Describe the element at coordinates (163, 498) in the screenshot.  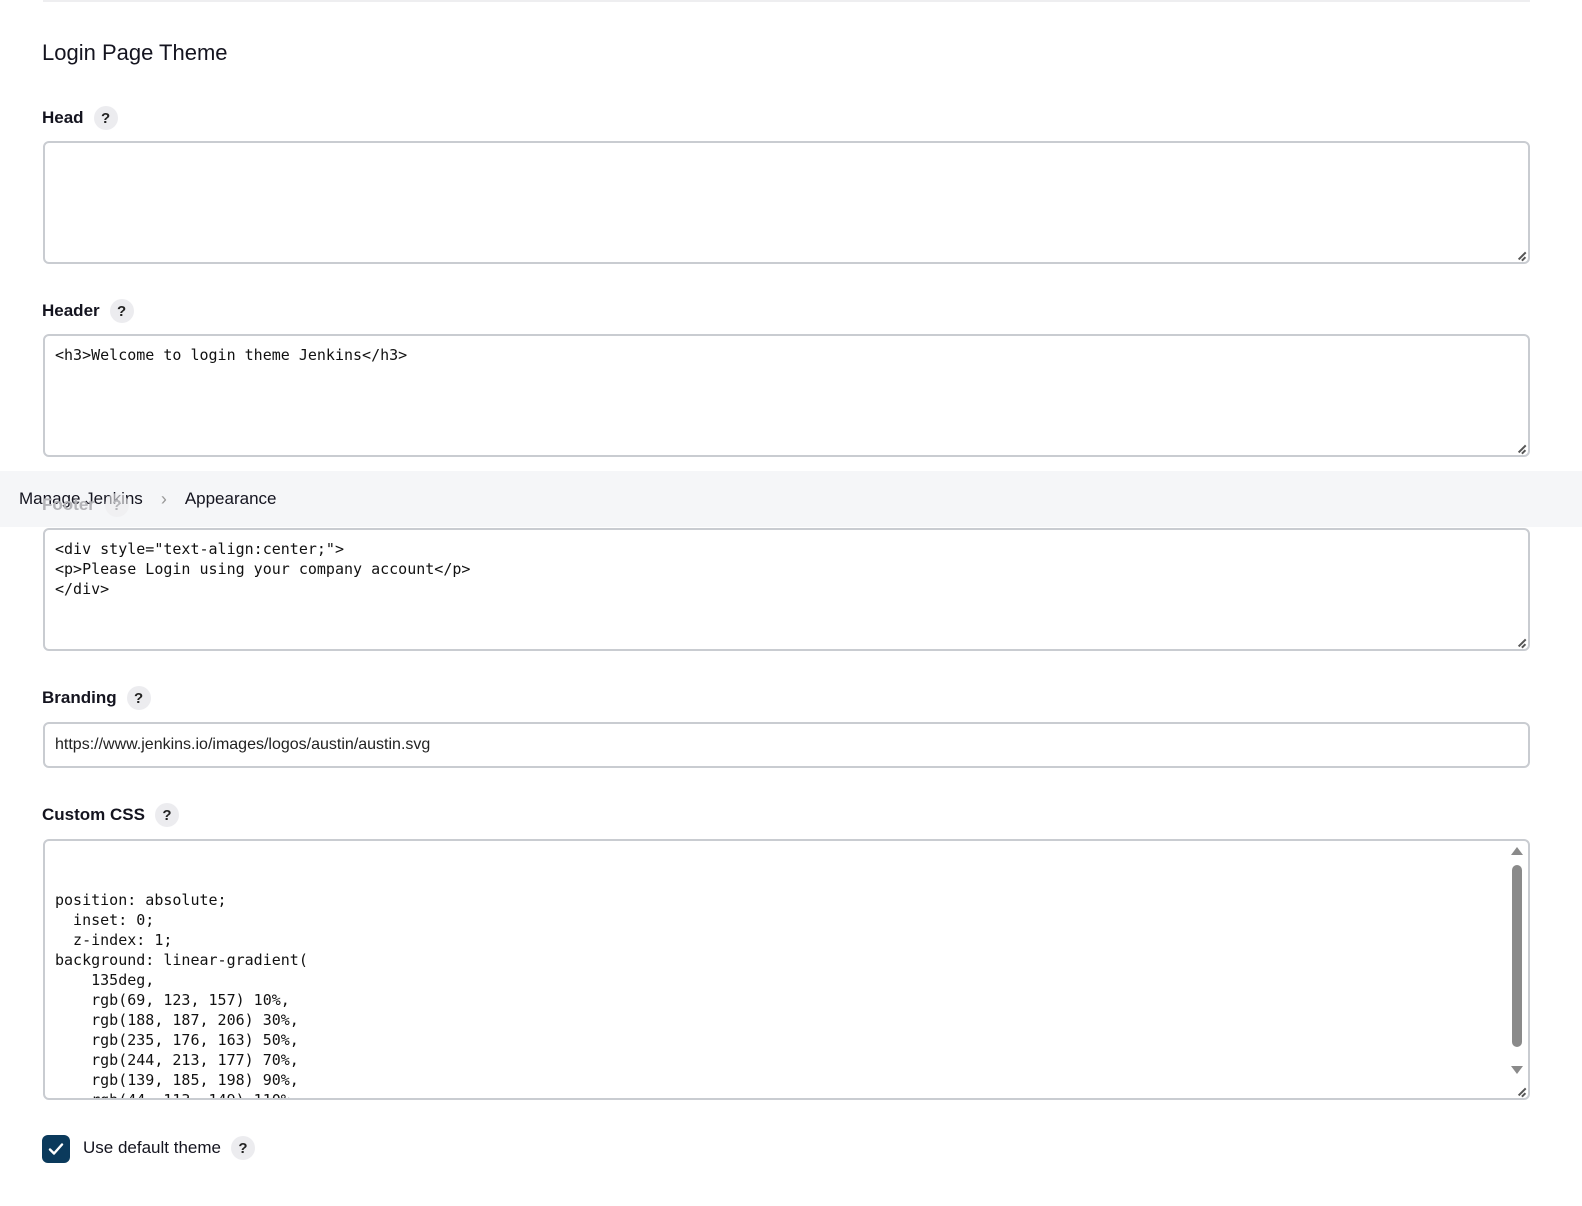
I see `chevron-right-icon: ›` at that location.